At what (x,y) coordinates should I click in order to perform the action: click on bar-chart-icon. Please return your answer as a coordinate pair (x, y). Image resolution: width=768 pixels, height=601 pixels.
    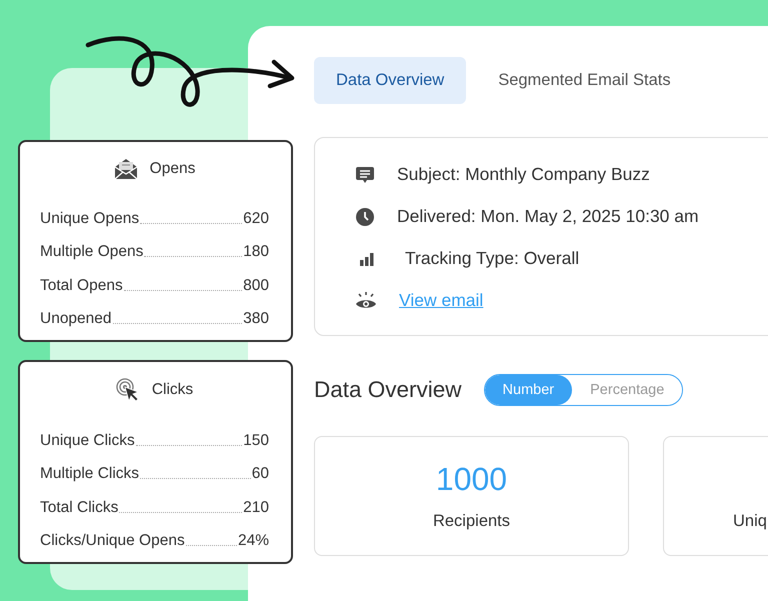
    Looking at the image, I should click on (367, 258).